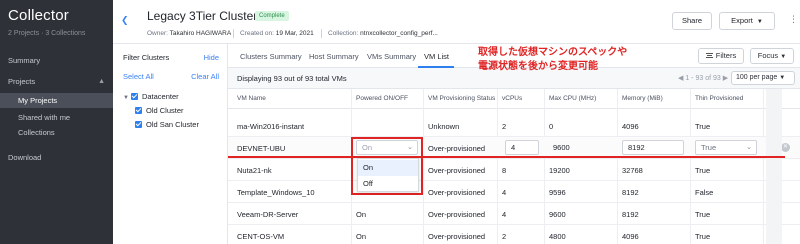 The height and width of the screenshot is (244, 800). Describe the element at coordinates (271, 56) in the screenshot. I see `tab-clusters-summary: Clusters Summary` at that location.